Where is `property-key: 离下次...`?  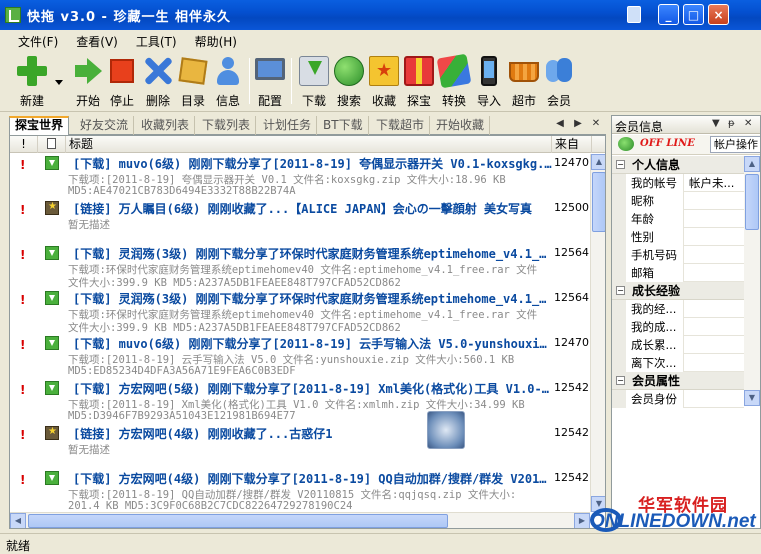
property-key: 离下次... is located at coordinates (648, 363).